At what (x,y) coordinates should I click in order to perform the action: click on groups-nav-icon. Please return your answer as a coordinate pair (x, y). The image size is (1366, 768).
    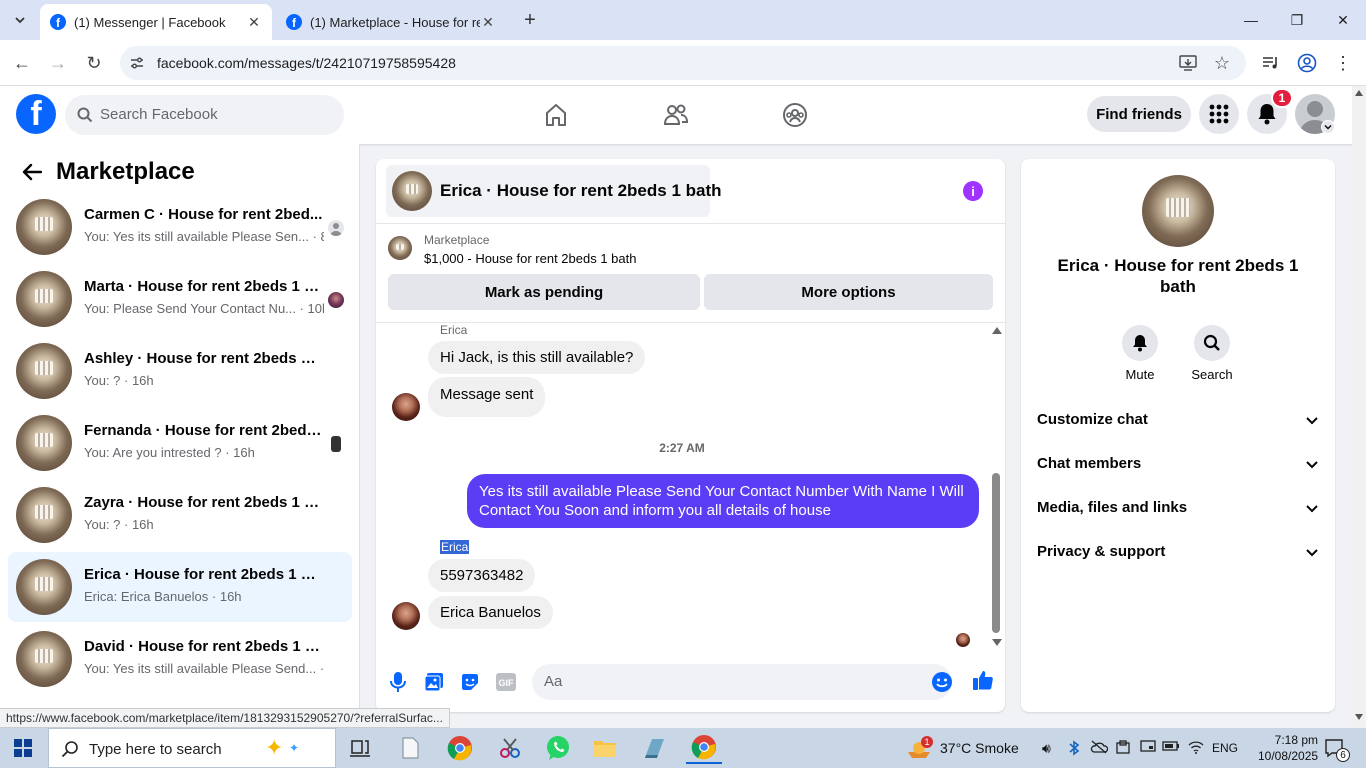
    Looking at the image, I should click on (795, 115).